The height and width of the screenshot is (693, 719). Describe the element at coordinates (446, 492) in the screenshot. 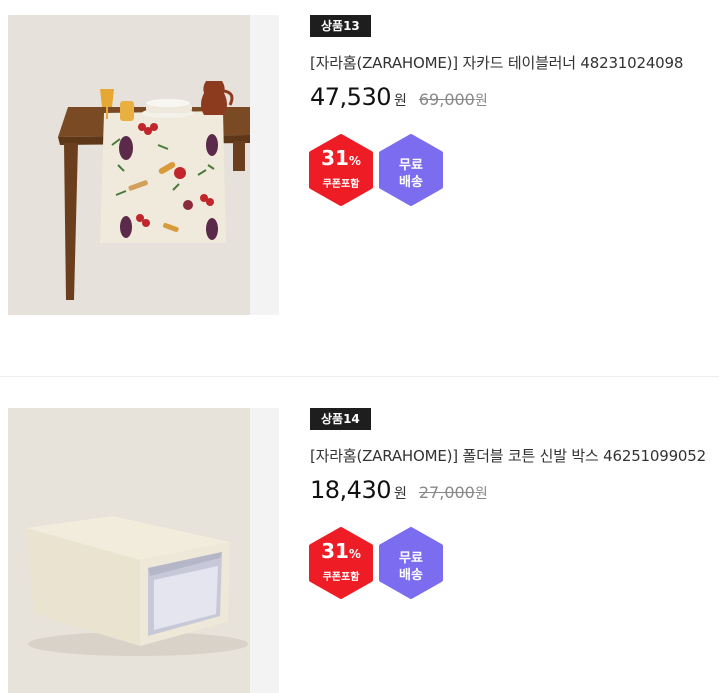

I see `original-price: 27,000` at that location.